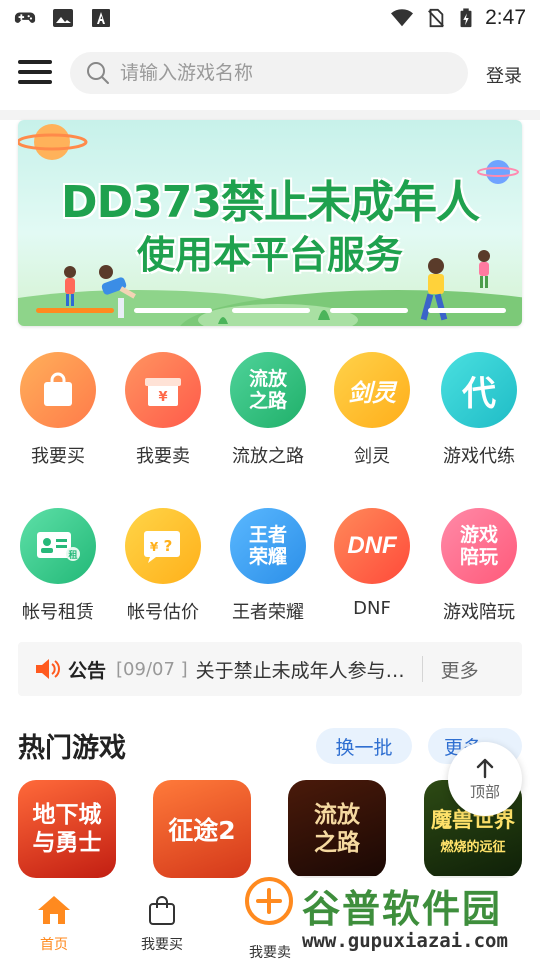 Image resolution: width=540 pixels, height=960 pixels. What do you see at coordinates (268, 612) in the screenshot?
I see `category-label: 王者荣耀` at bounding box center [268, 612].